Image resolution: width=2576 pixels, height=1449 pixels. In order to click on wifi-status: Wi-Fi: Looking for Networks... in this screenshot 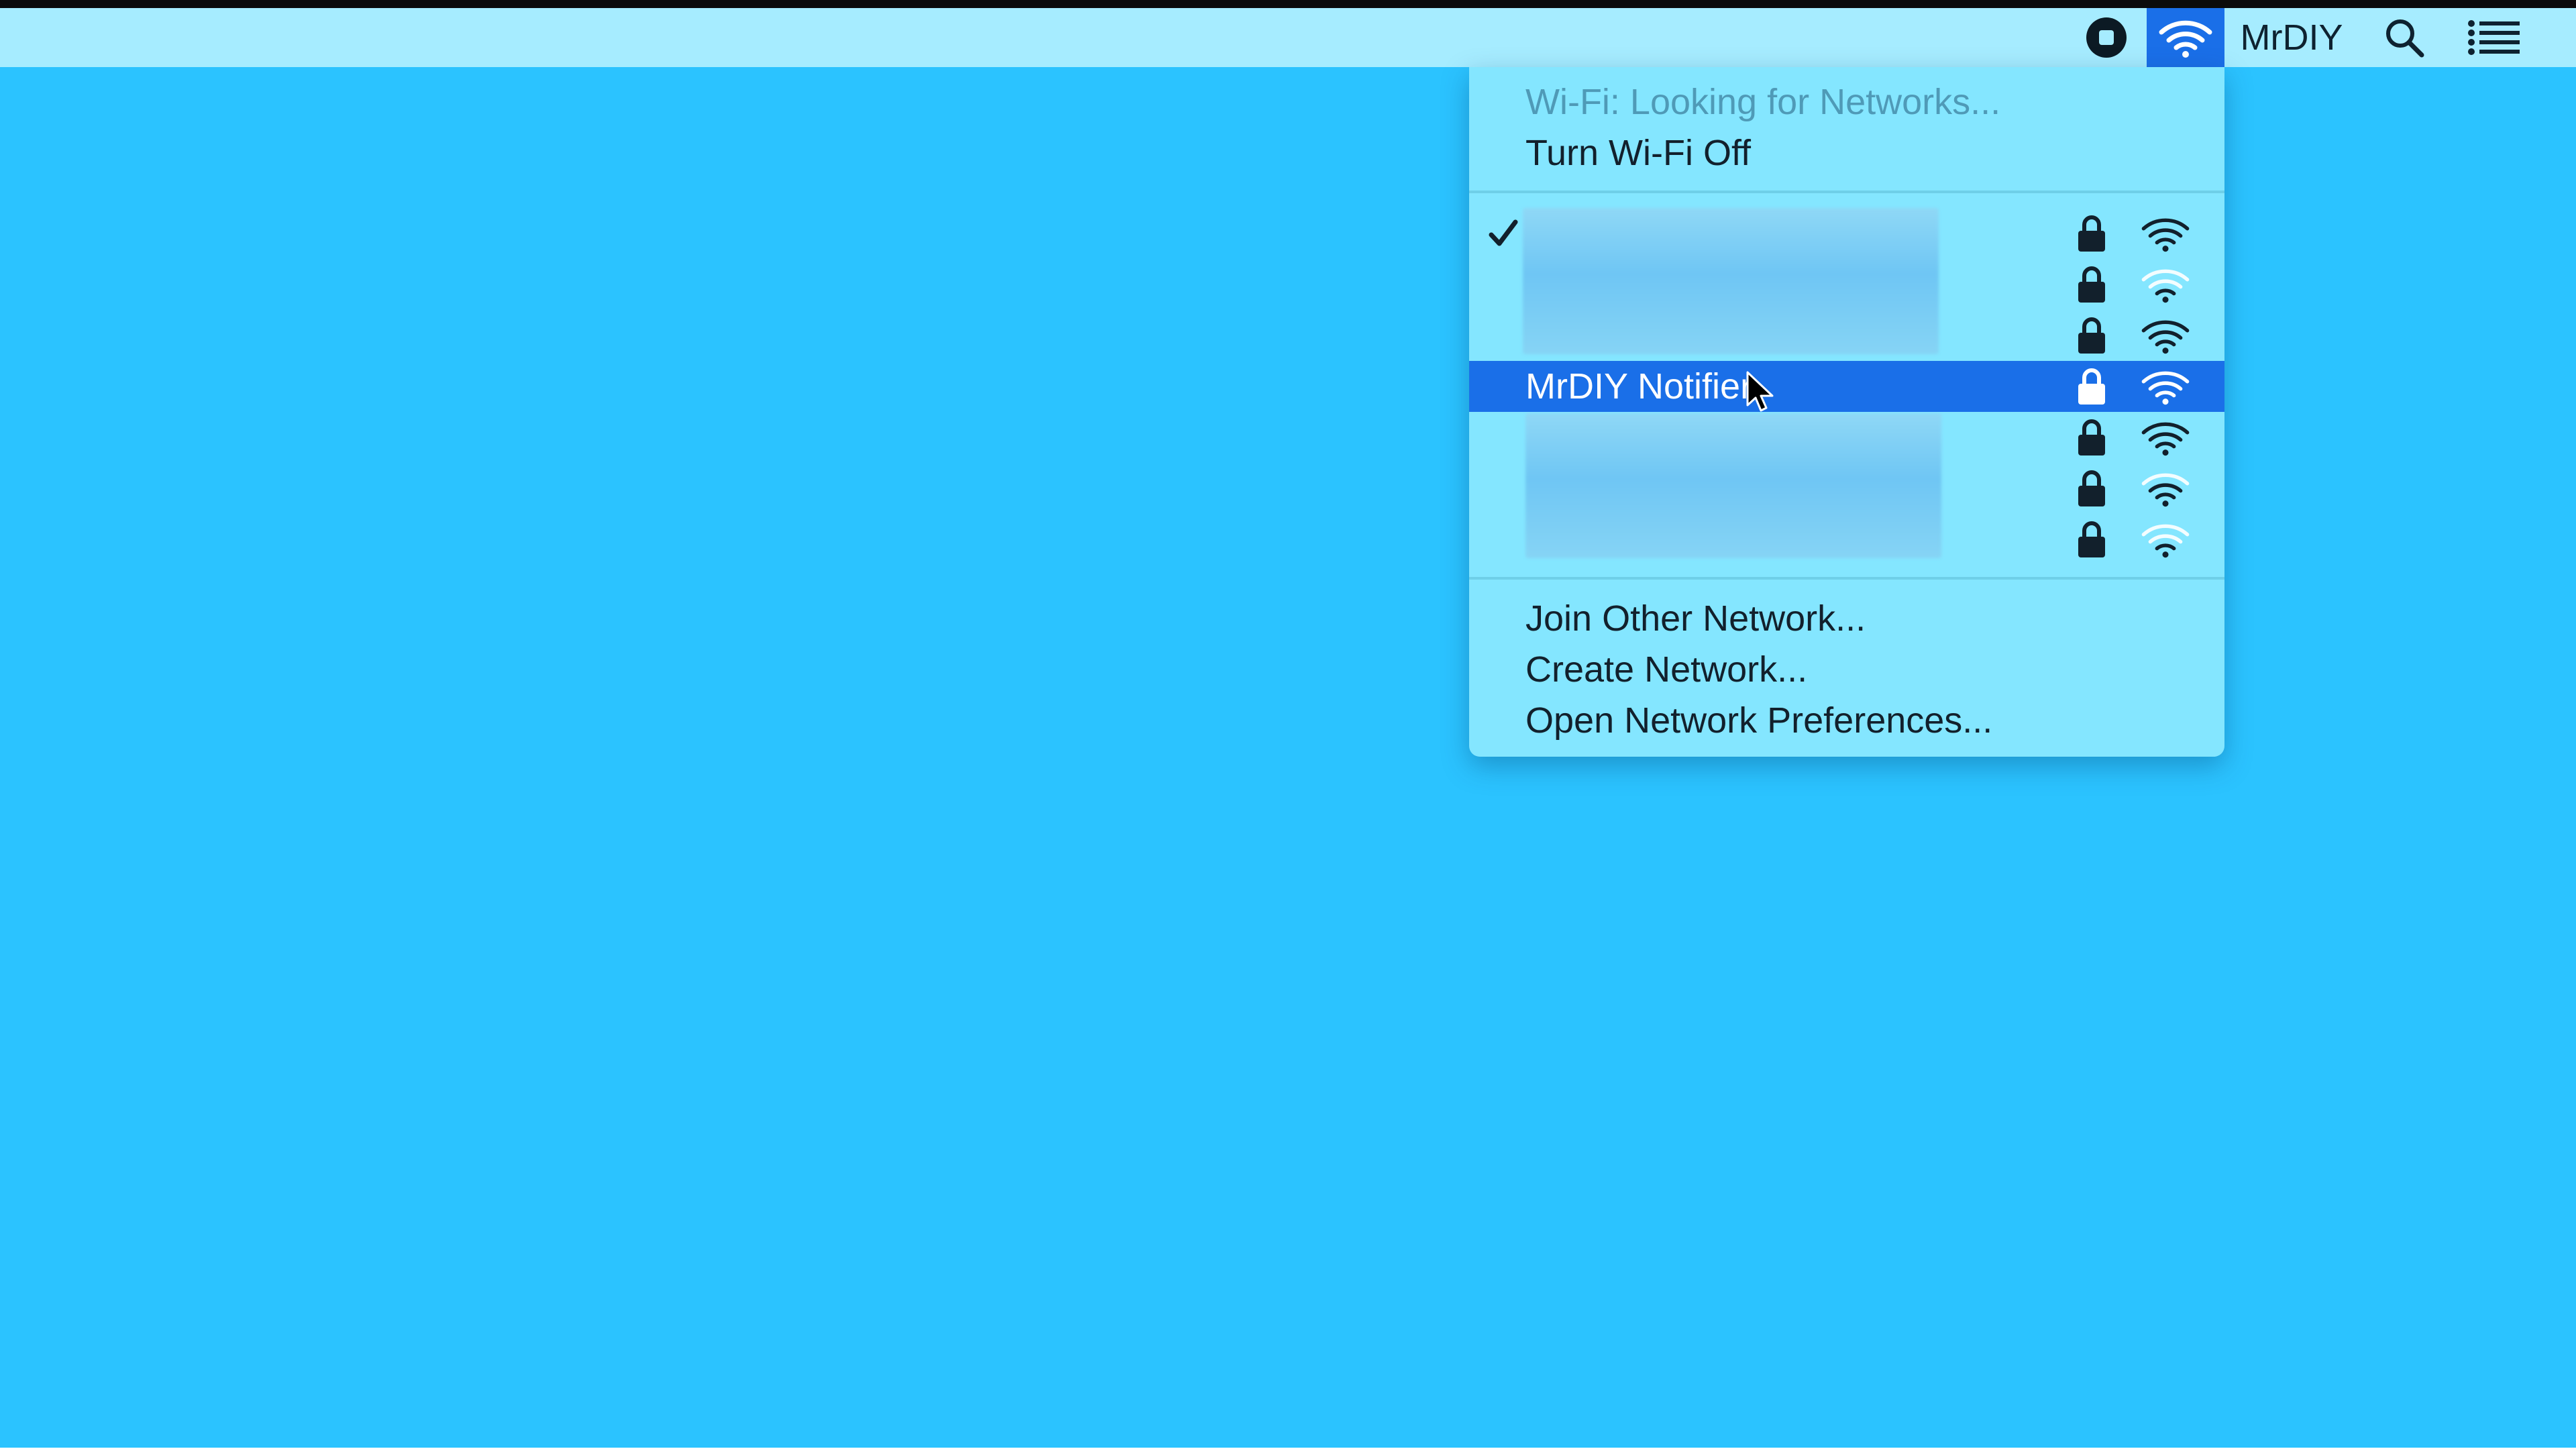, I will do `click(1846, 101)`.